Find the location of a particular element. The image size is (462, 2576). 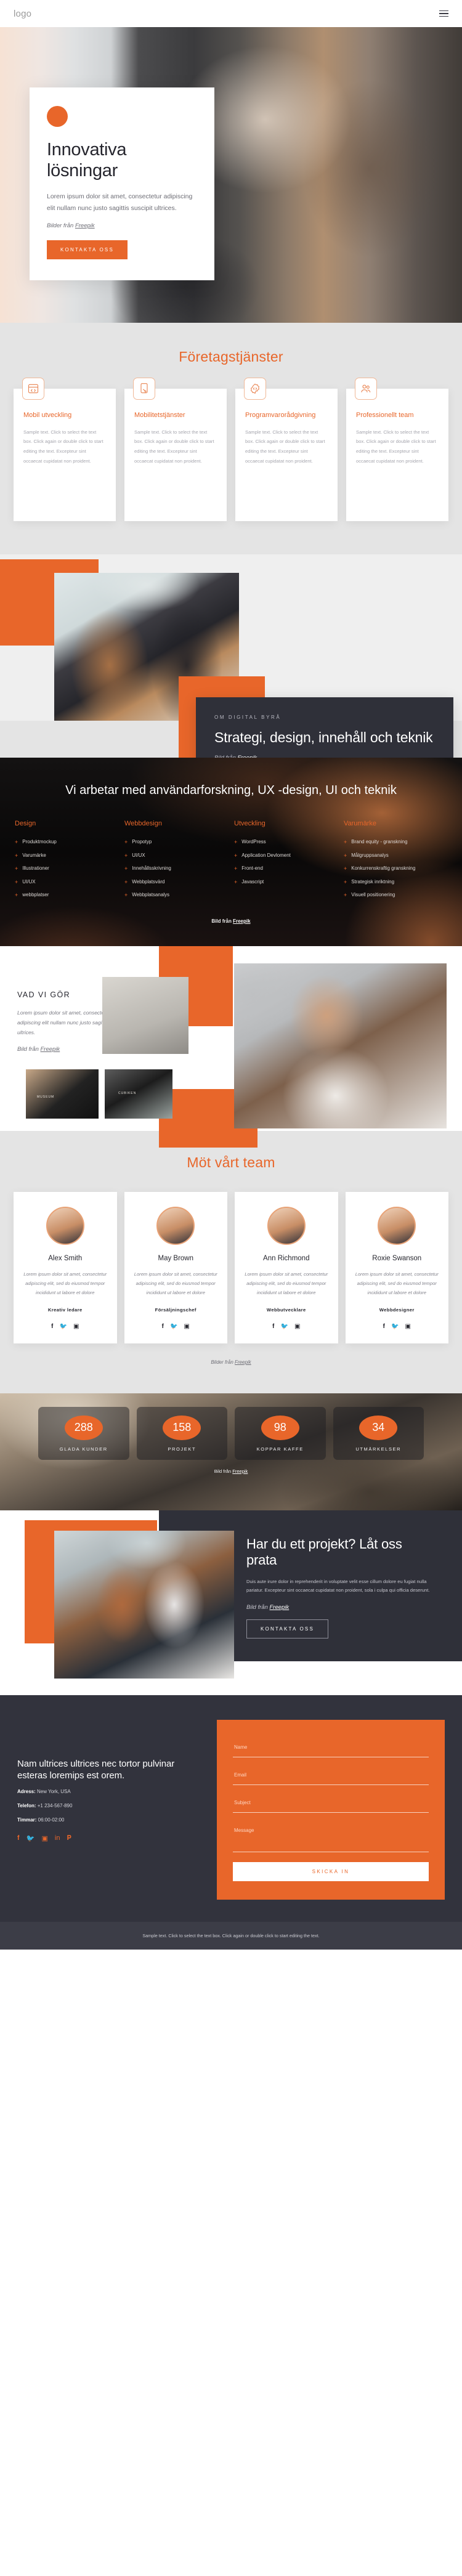

list-item: + Propotyp is located at coordinates (176, 842).